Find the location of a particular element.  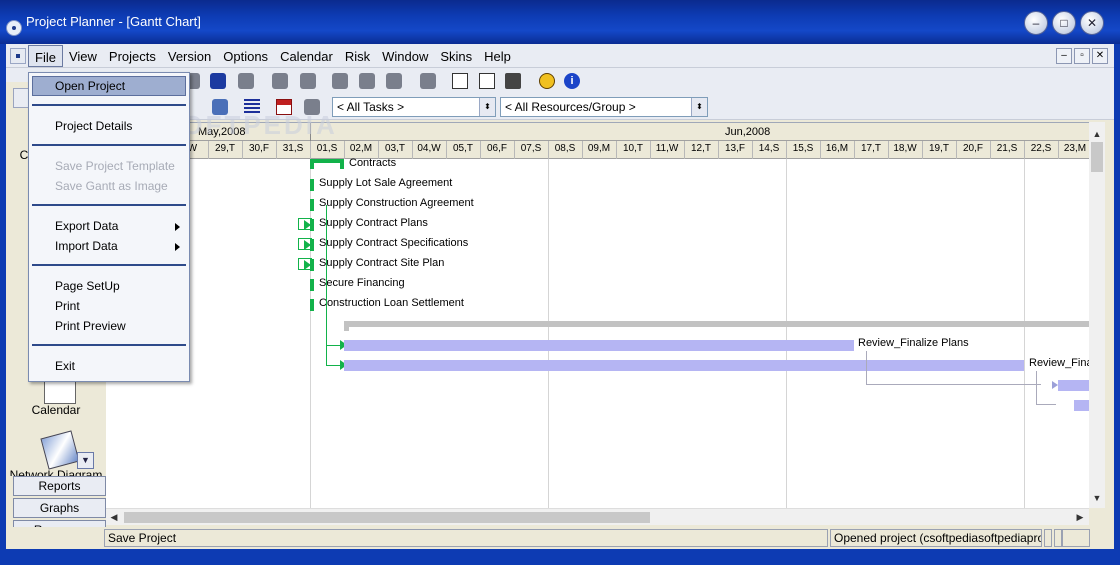

exit-item: Exit is located at coordinates (65, 366).